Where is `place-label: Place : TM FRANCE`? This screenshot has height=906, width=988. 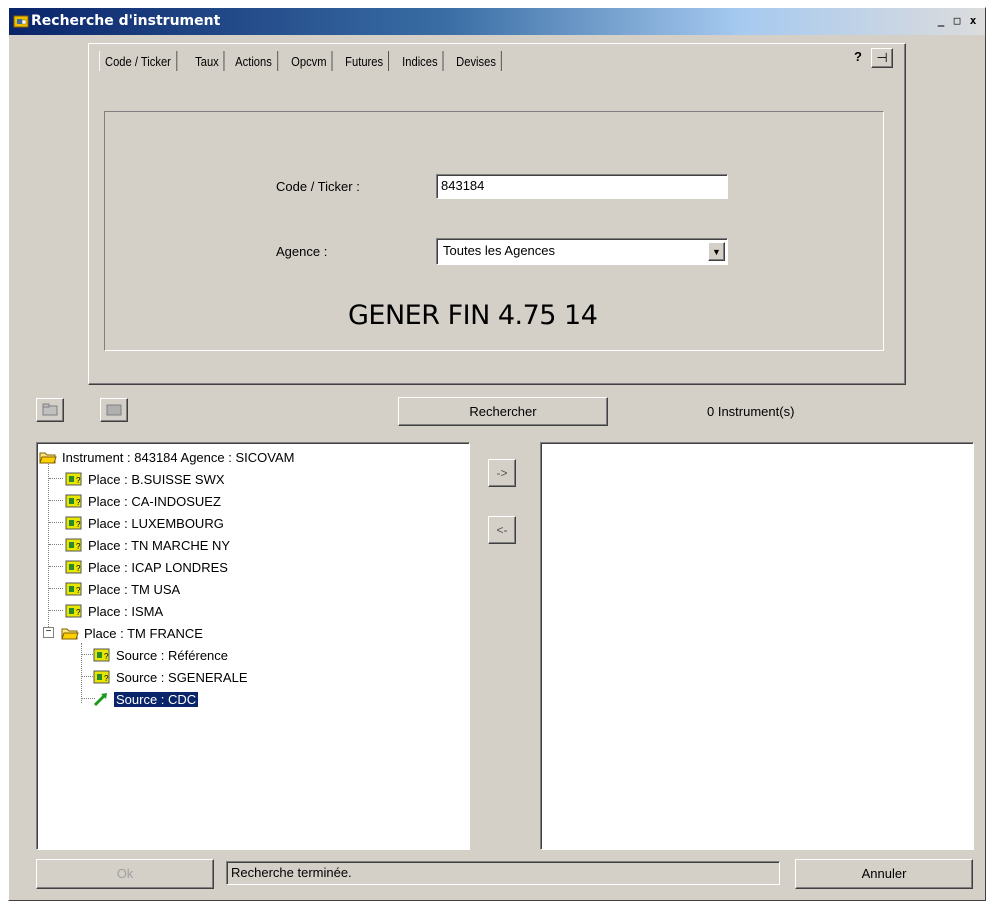
place-label: Place : TM FRANCE is located at coordinates (143, 633).